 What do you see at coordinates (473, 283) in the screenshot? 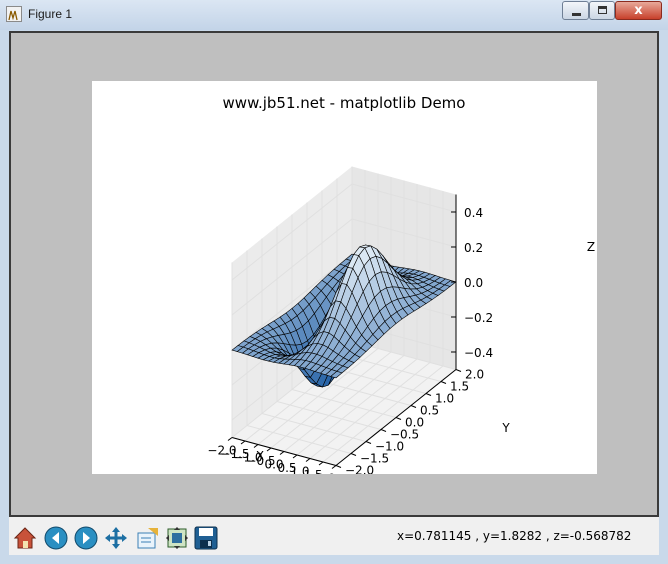
I see `z-tick-label: 0.0` at bounding box center [473, 283].